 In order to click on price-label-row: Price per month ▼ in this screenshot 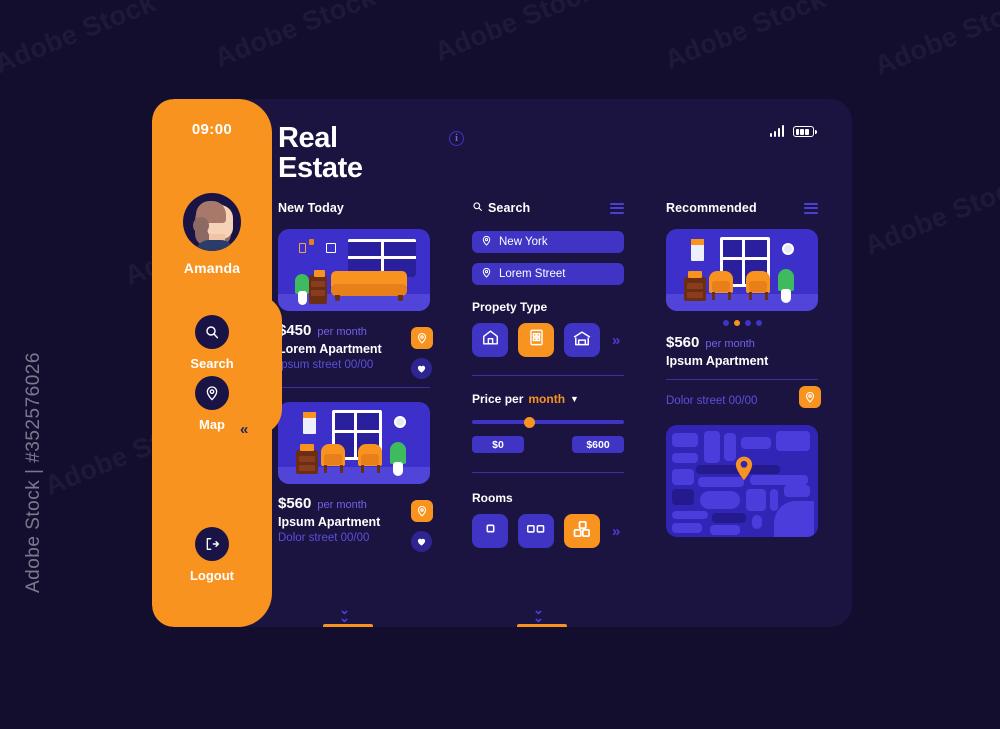, I will do `click(548, 399)`.